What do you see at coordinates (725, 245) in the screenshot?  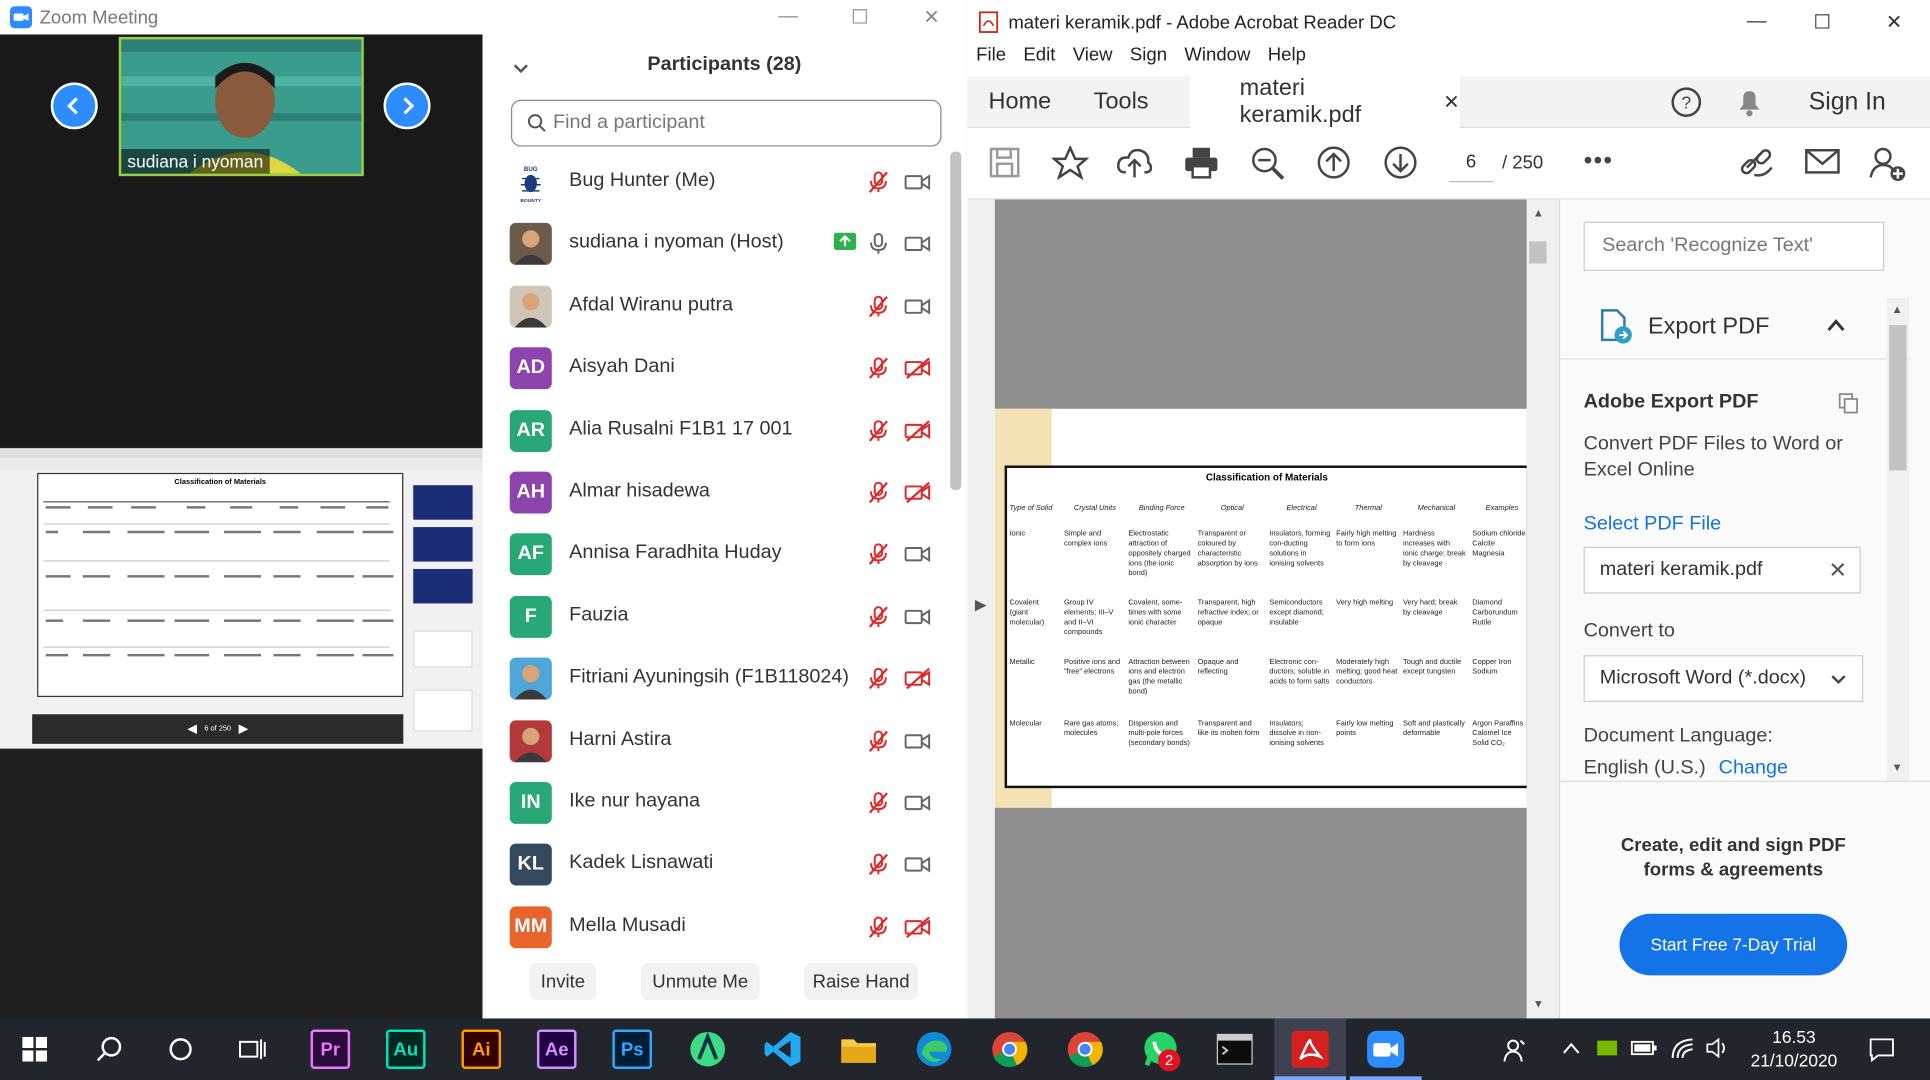 I see `participant-row: sudiana i nyoman (Host)` at bounding box center [725, 245].